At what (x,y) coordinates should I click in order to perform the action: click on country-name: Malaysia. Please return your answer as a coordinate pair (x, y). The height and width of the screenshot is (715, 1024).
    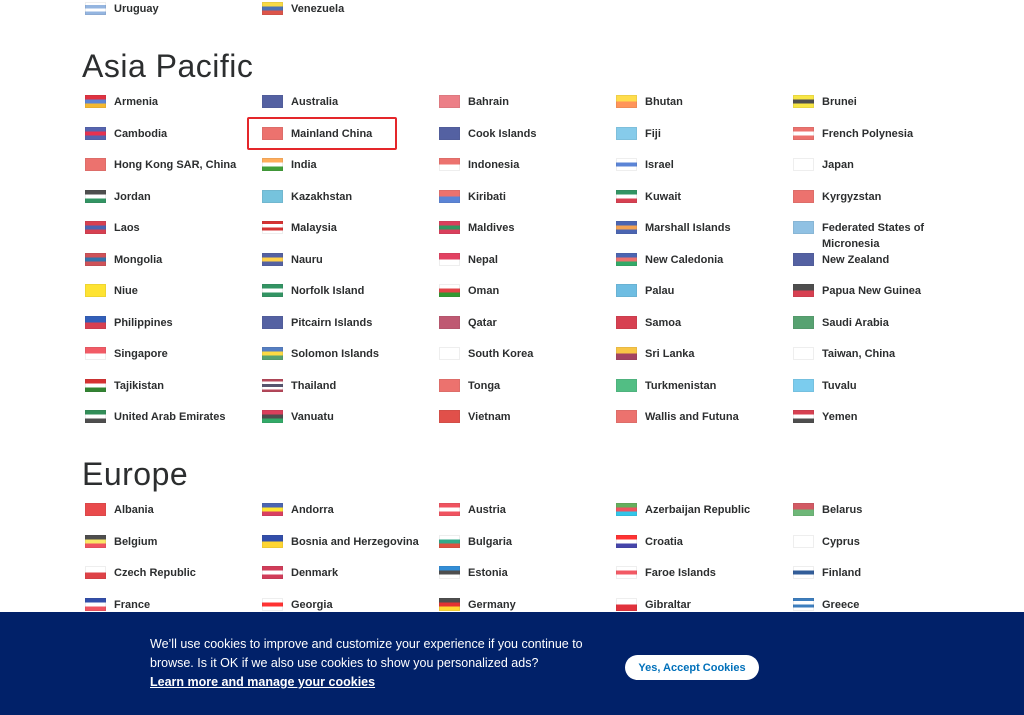
    Looking at the image, I should click on (314, 228).